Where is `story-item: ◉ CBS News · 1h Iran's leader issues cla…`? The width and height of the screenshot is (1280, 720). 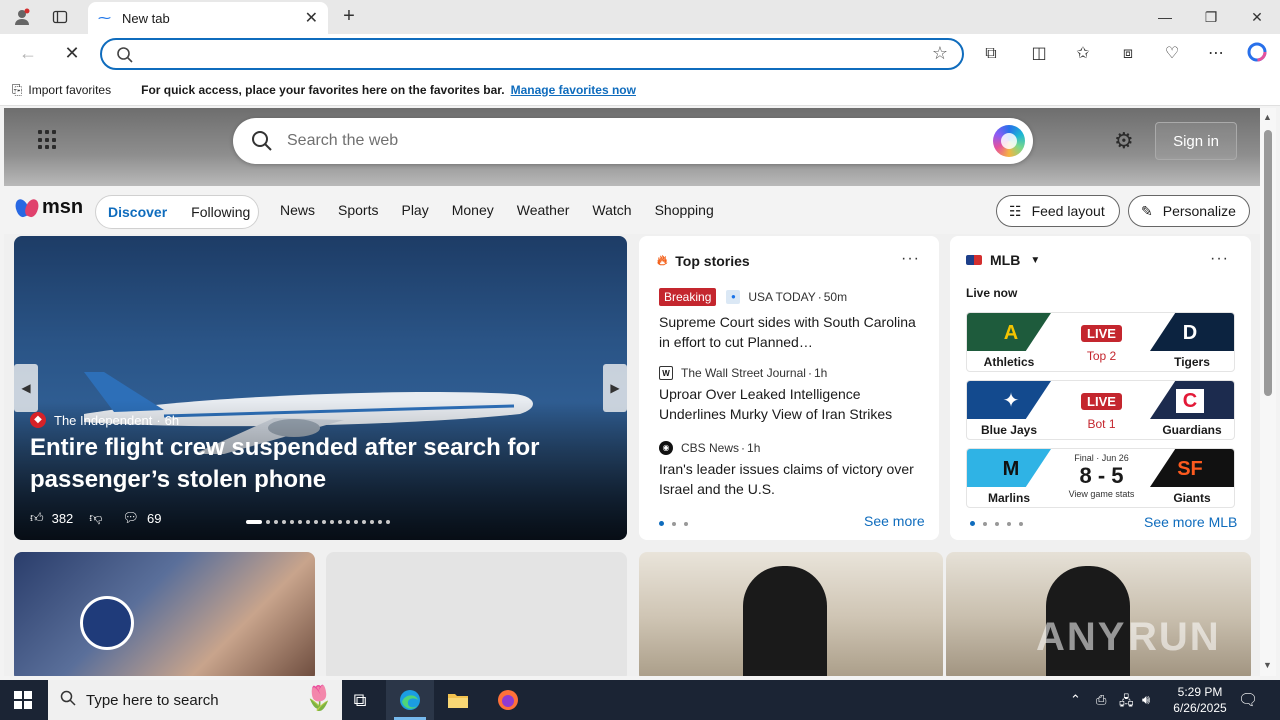
story-item: ◉ CBS News · 1h Iran's leader issues cla… is located at coordinates (792, 470).